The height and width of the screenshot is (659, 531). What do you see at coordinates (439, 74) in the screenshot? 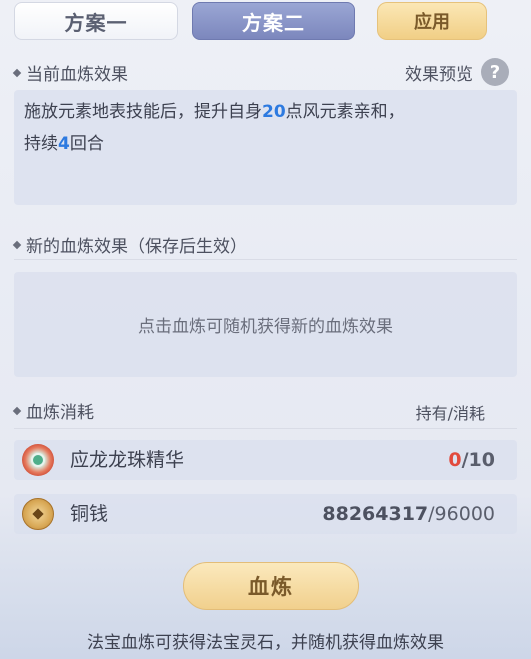
I see `effect-preview-label: 效果预览` at bounding box center [439, 74].